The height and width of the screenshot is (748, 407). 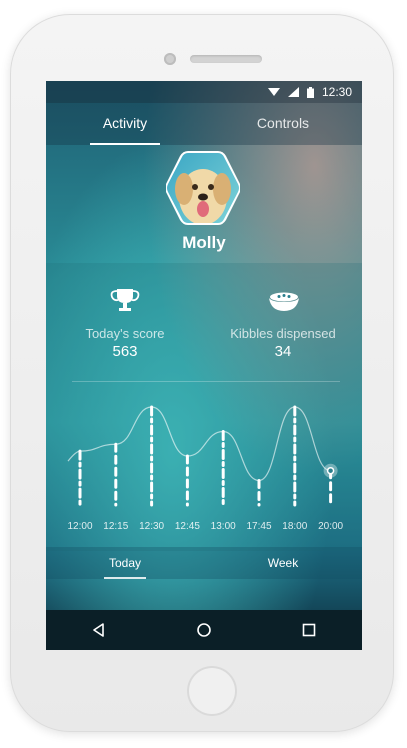 I want to click on time-tick-label: 12:15, so click(x=115, y=526).